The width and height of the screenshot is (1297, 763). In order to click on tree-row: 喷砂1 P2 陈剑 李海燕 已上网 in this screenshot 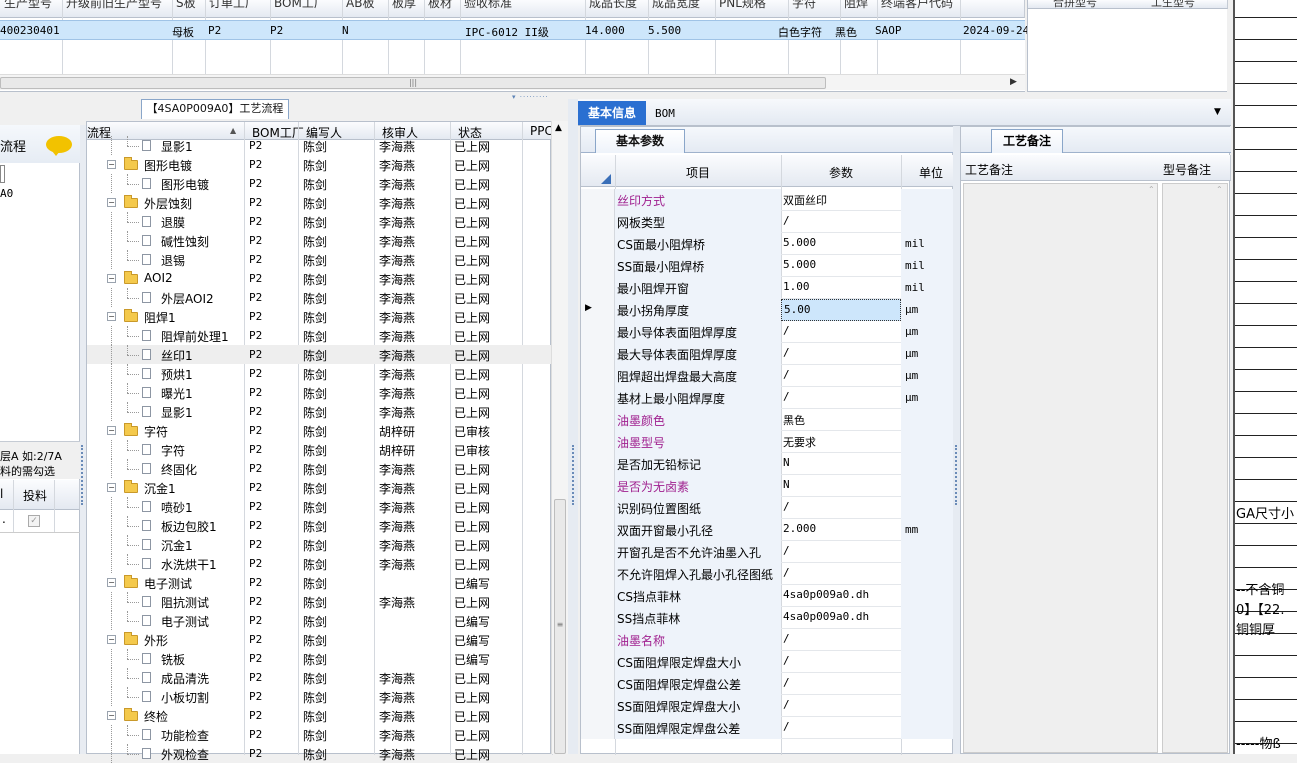, I will do `click(319, 506)`.